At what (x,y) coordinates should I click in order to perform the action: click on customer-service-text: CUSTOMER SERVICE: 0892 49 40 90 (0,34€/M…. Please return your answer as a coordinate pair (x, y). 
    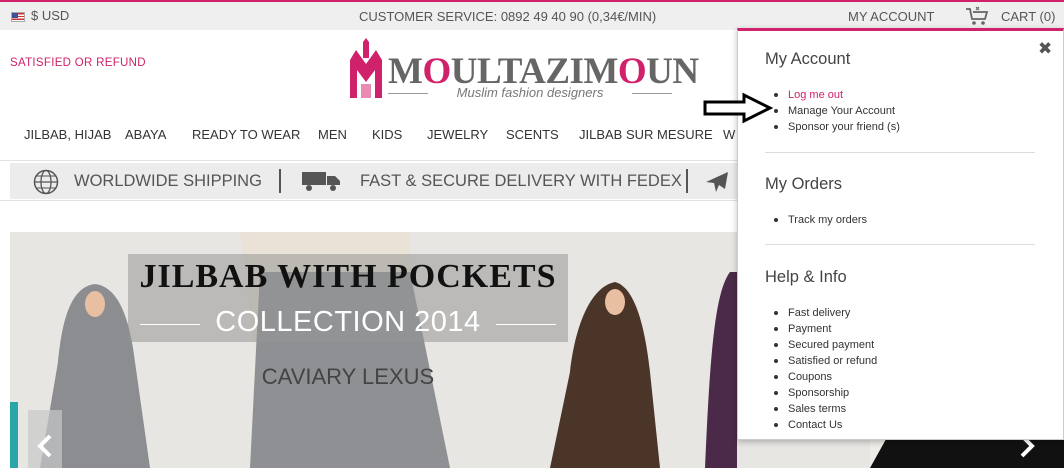
    Looking at the image, I should click on (508, 16).